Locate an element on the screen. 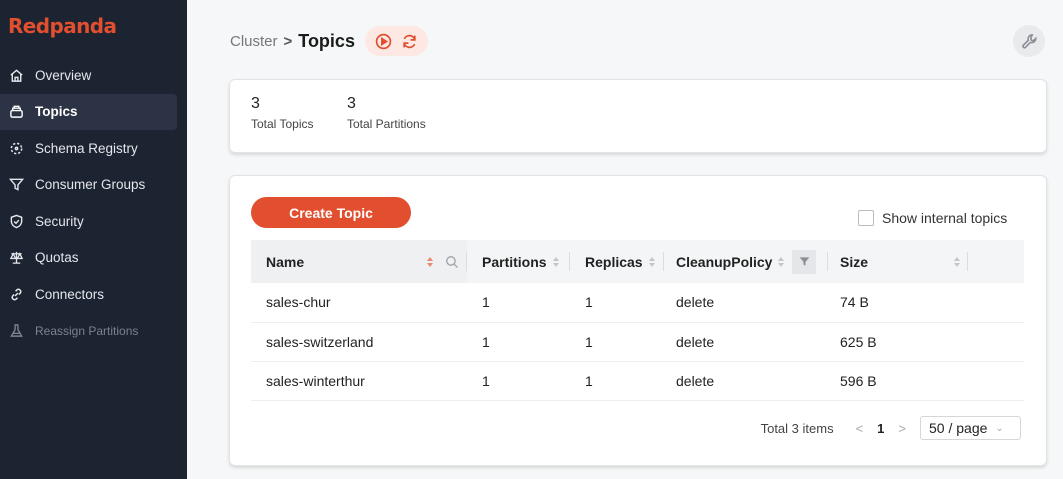 The height and width of the screenshot is (479, 1063). sidebar-item-reassign-partitions: Reassign Partitions is located at coordinates (93, 331).